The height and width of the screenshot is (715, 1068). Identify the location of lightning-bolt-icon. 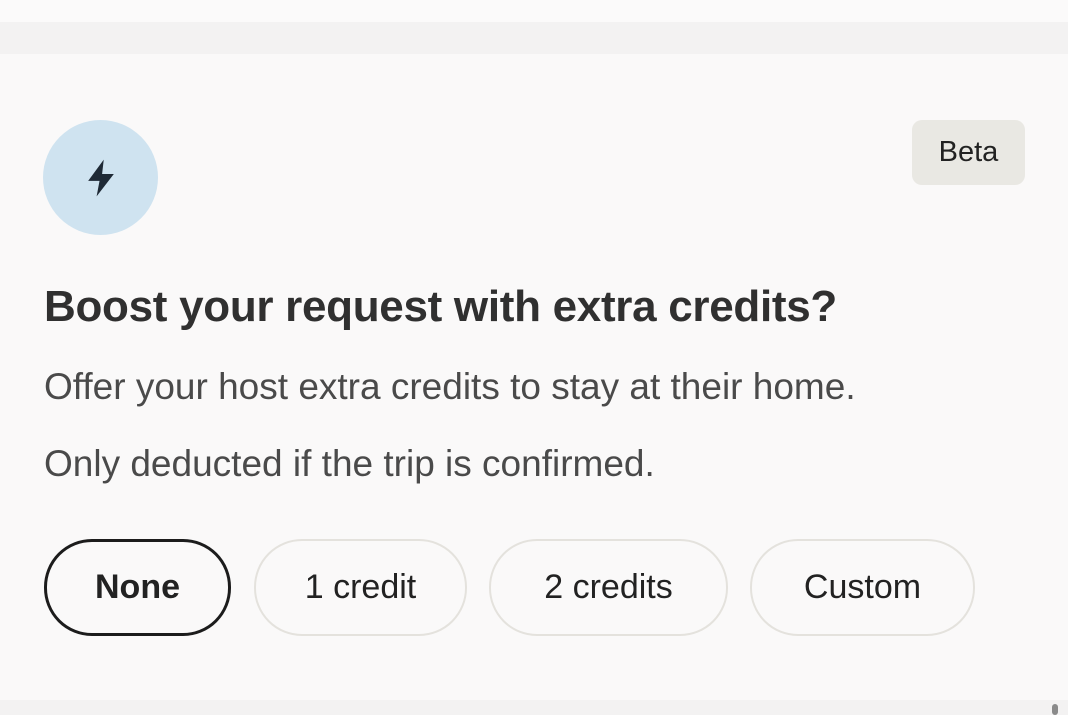
(100, 177).